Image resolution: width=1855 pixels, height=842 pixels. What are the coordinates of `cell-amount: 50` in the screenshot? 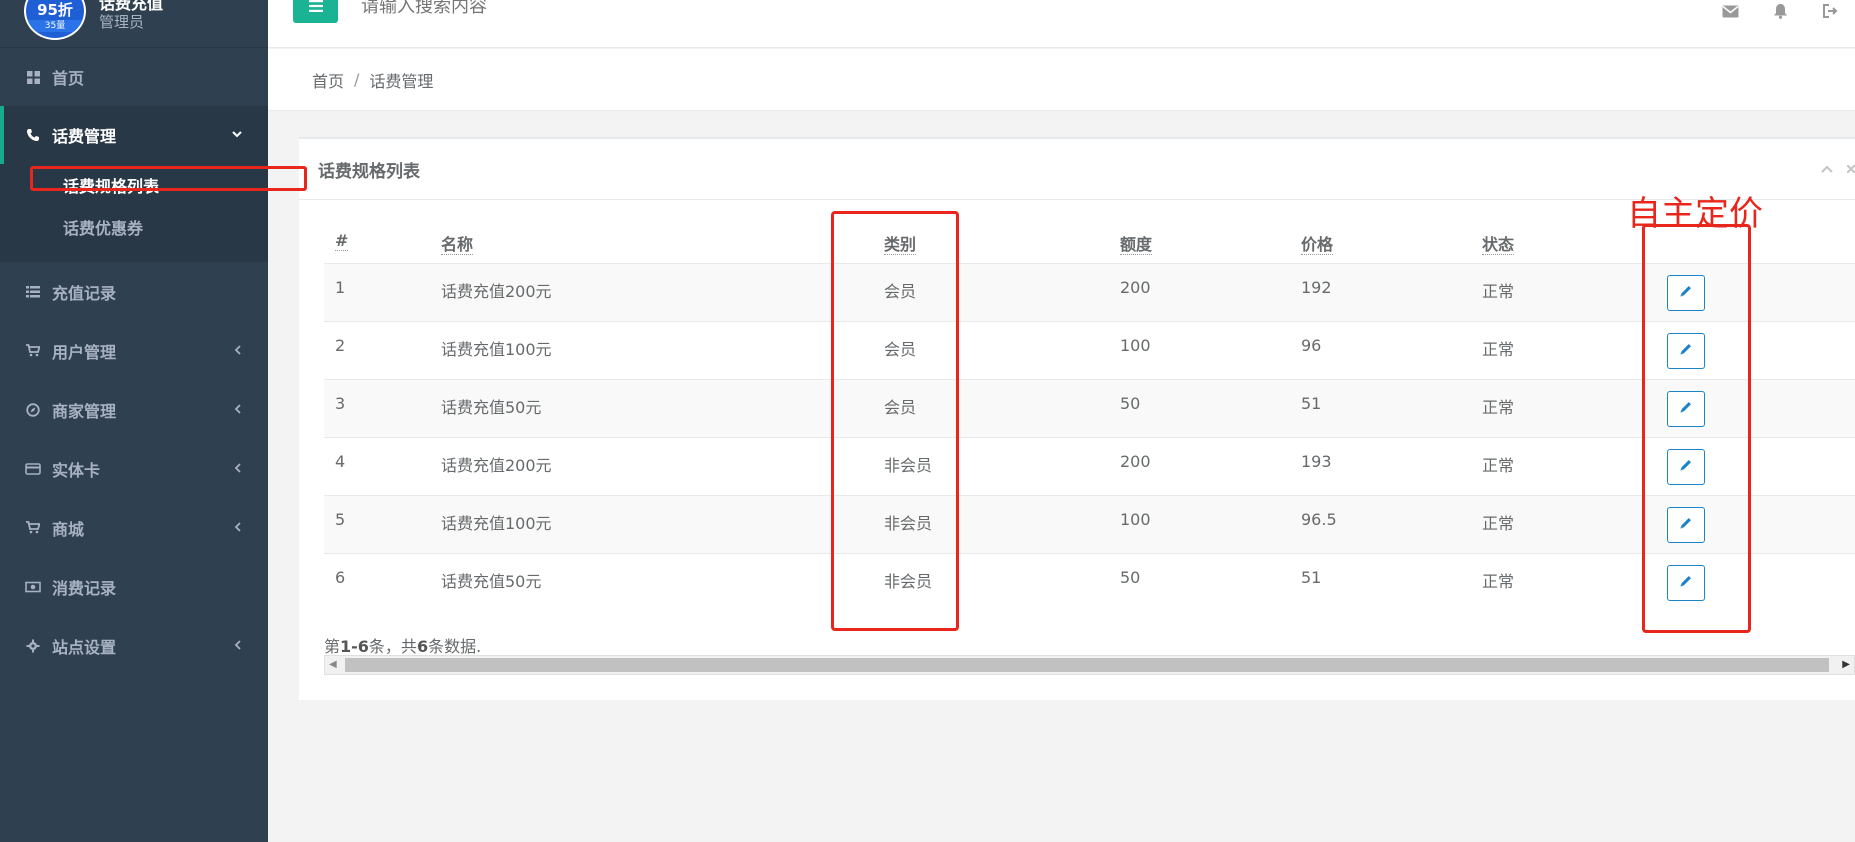 It's located at (1210, 581).